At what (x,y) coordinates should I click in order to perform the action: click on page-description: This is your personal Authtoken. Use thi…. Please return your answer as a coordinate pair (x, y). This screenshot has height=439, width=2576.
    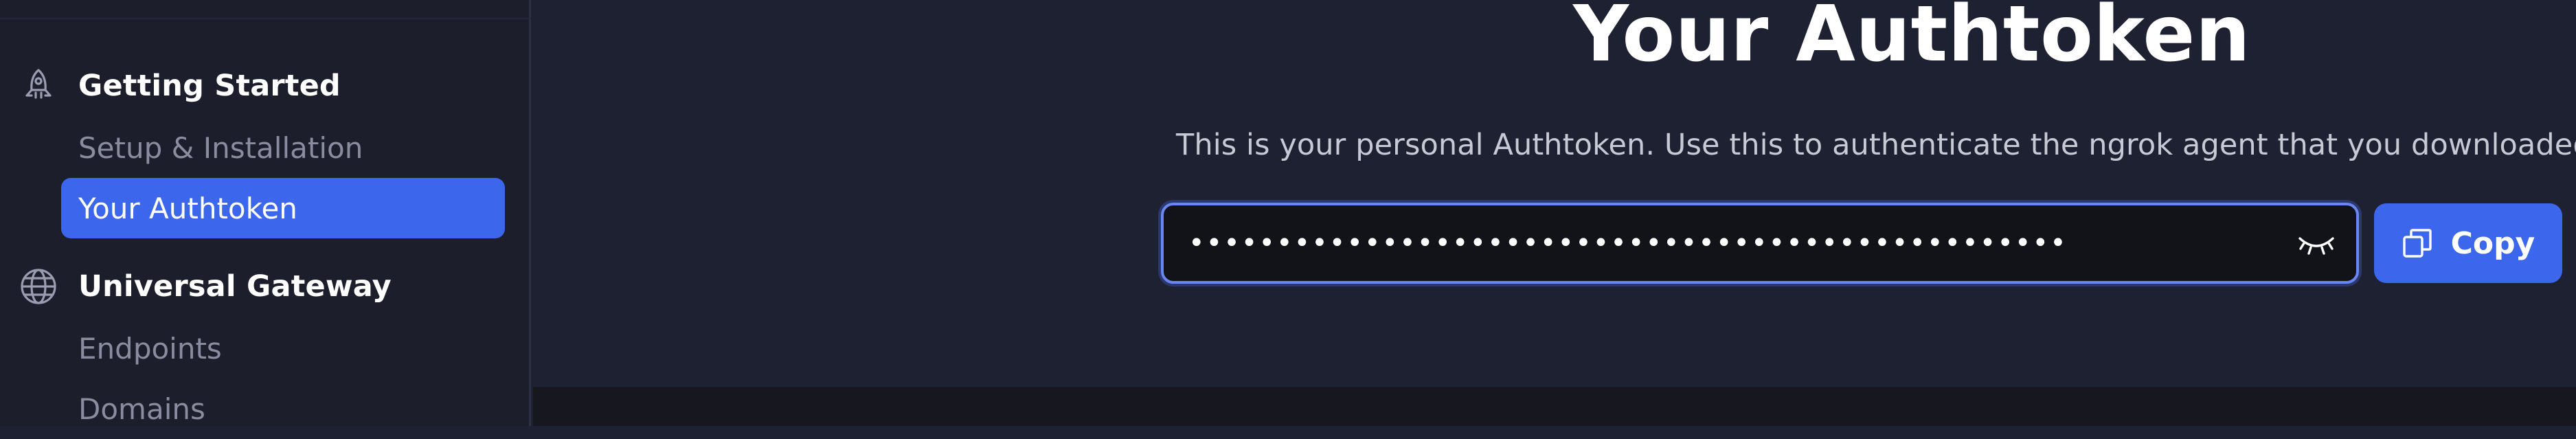
    Looking at the image, I should click on (1876, 145).